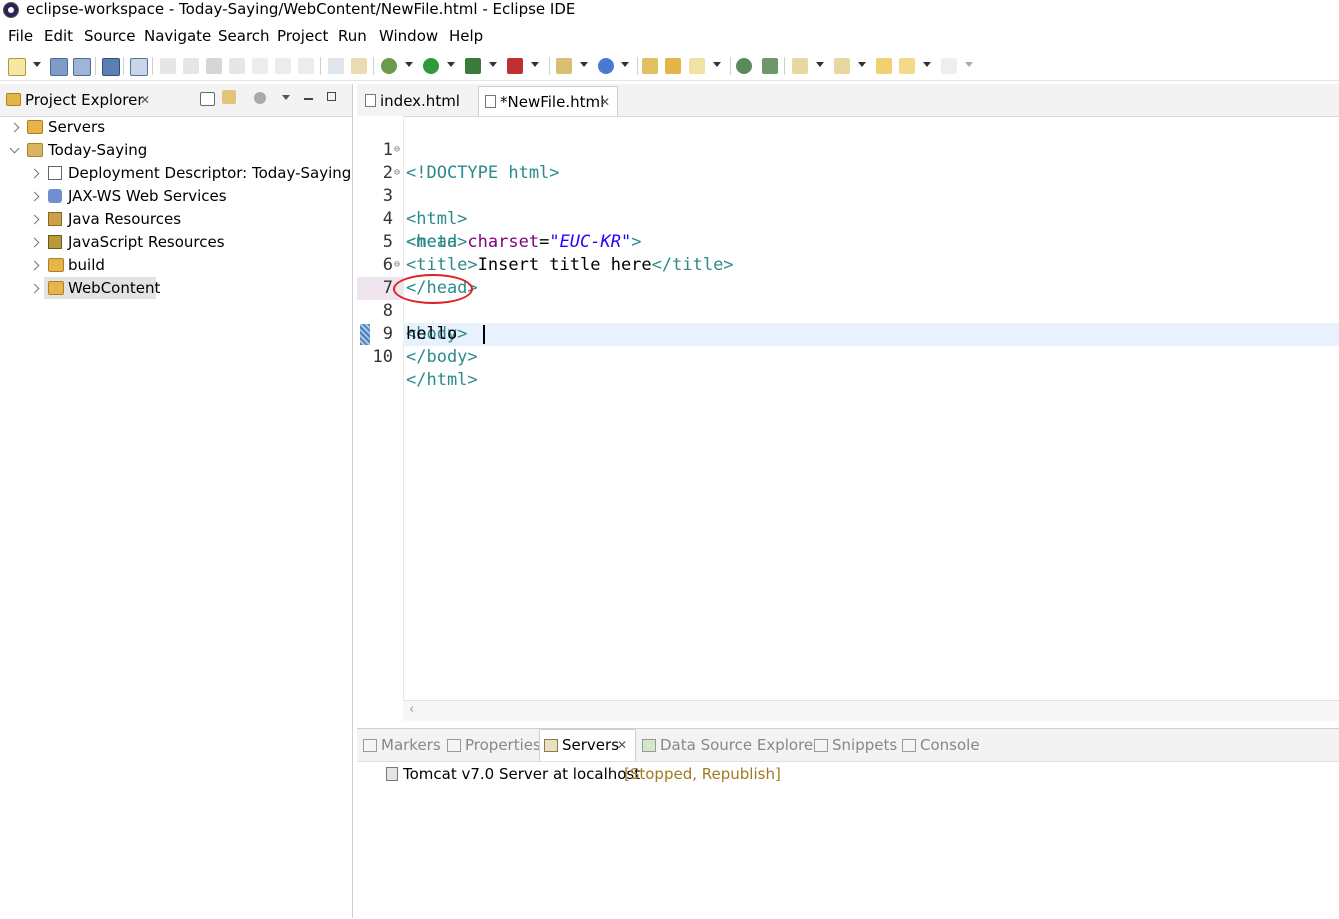 The height and width of the screenshot is (919, 1339). I want to click on menu-help: Help, so click(466, 36).